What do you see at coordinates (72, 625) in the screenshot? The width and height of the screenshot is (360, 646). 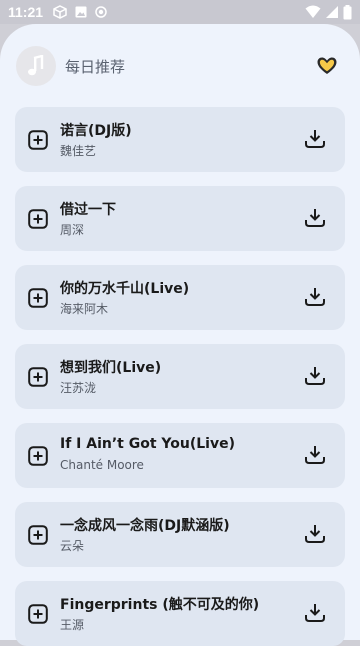 I see `song-artist: 王源` at bounding box center [72, 625].